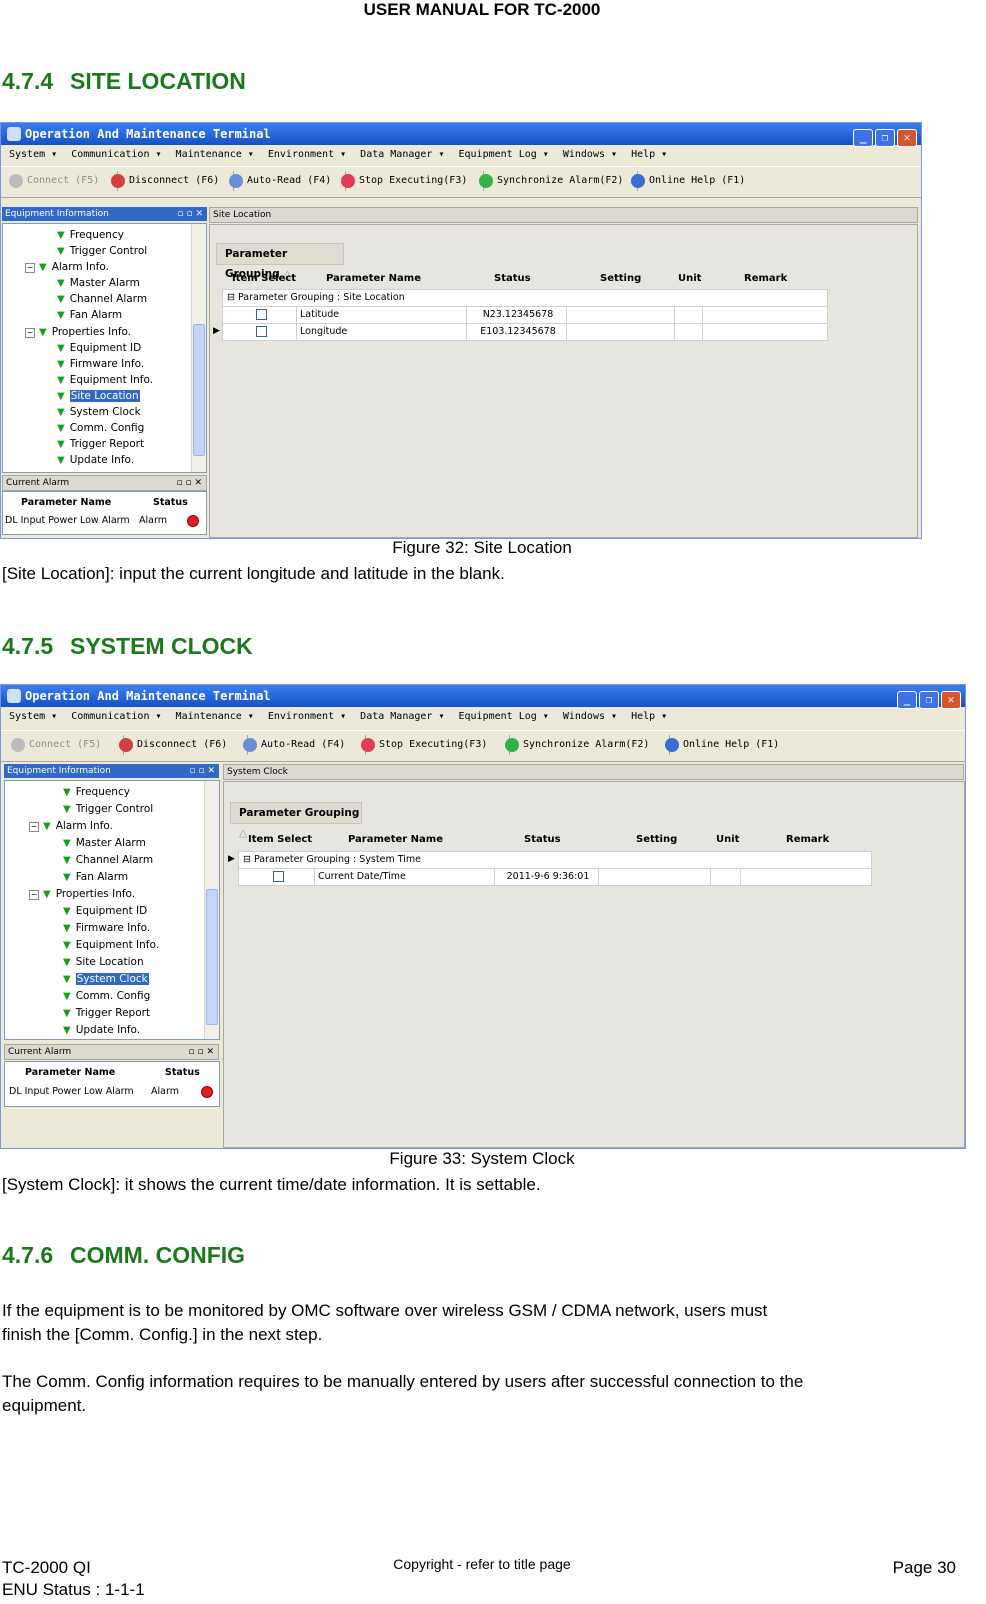  Describe the element at coordinates (512, 278) in the screenshot. I see `col-status: Status` at that location.